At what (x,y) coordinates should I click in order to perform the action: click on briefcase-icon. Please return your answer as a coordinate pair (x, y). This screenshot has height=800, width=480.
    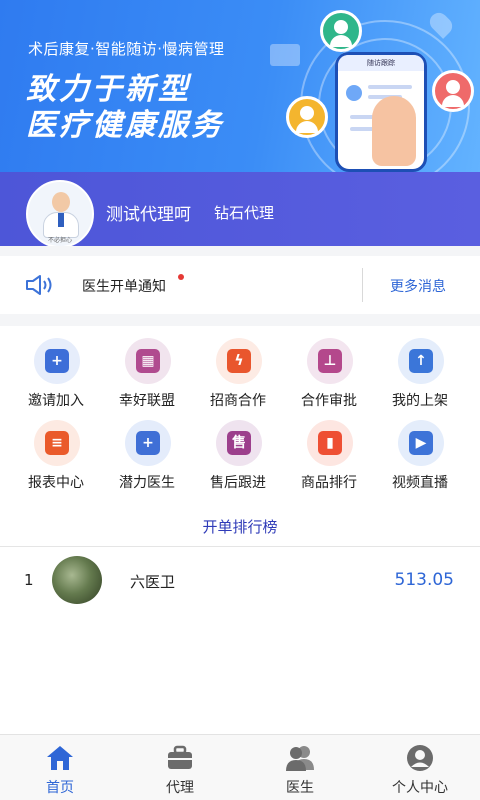
    Looking at the image, I should click on (180, 757).